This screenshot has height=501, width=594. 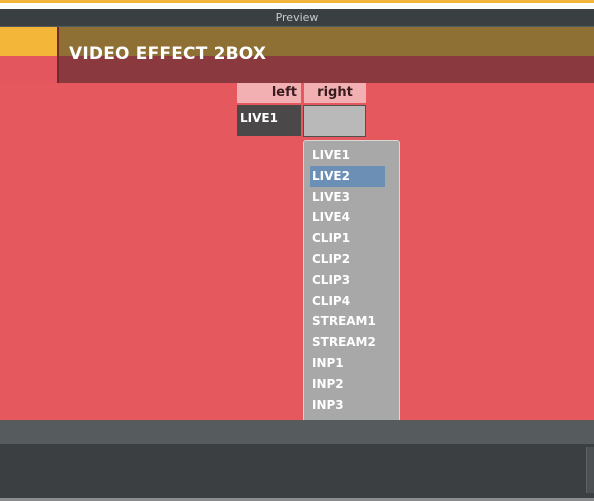 I want to click on dropdown-option-clip3: CLIP3, so click(x=347, y=280).